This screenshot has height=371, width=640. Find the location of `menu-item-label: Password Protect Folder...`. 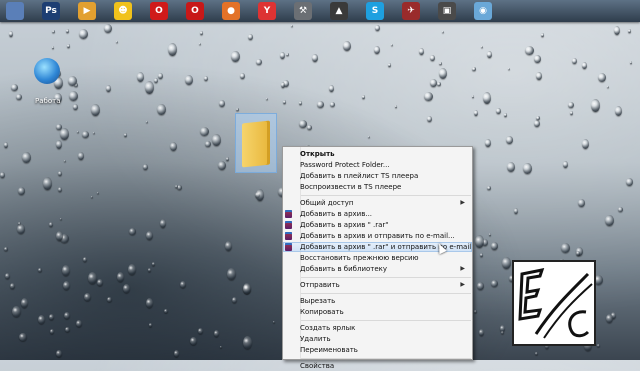

menu-item-label: Password Protect Folder... is located at coordinates (345, 165).